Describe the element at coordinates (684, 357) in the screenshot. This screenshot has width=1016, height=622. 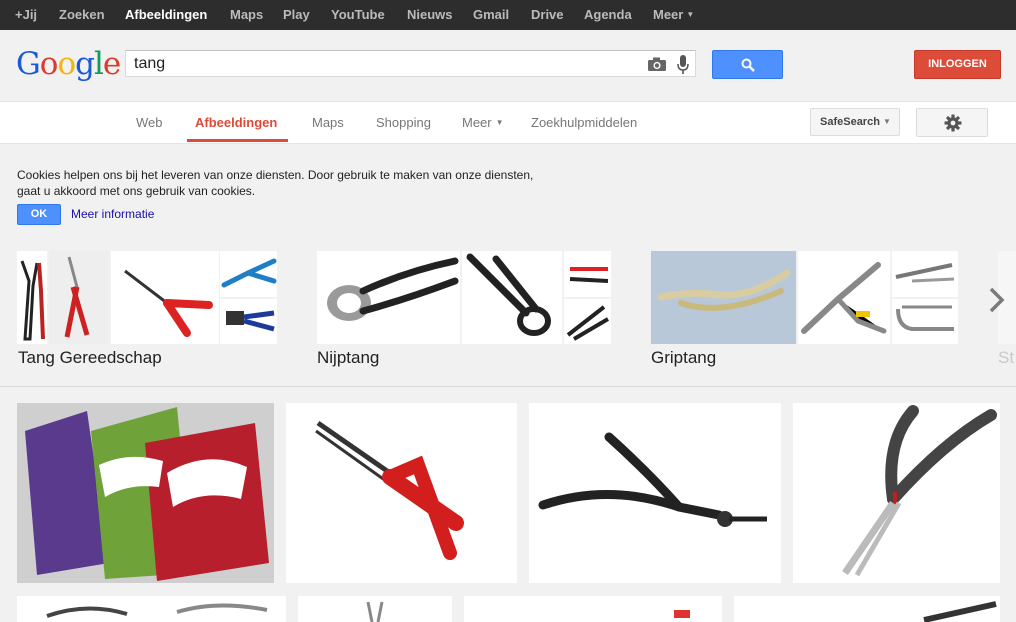
I see `related-search-label: Griptang` at that location.